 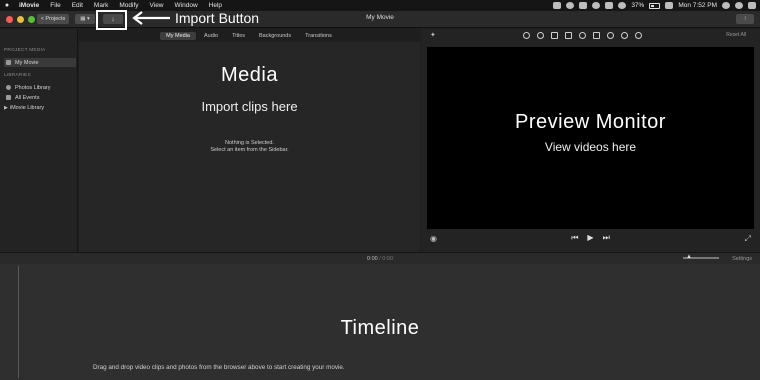 I want to click on battery-icon, so click(x=655, y=5).